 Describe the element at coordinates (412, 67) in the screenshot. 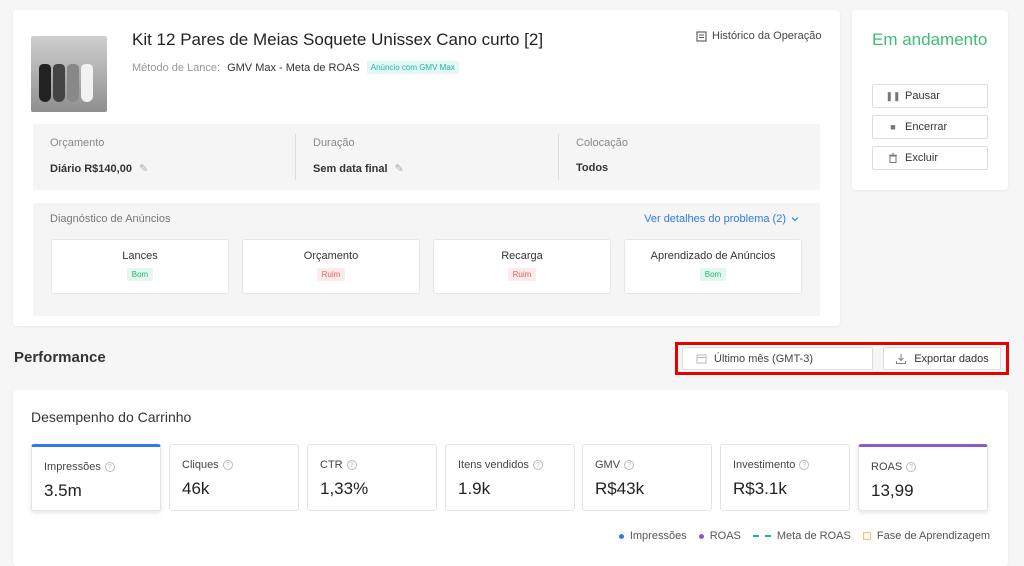

I see `gmv-max-badge: Anúncio com GMV Max` at that location.